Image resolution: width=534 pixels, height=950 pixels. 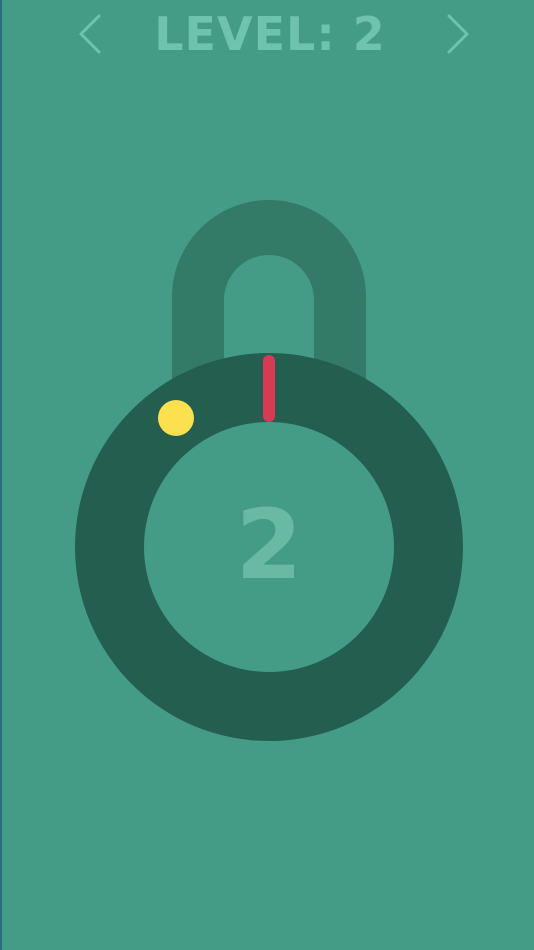 I want to click on lock-needle, so click(x=269, y=388).